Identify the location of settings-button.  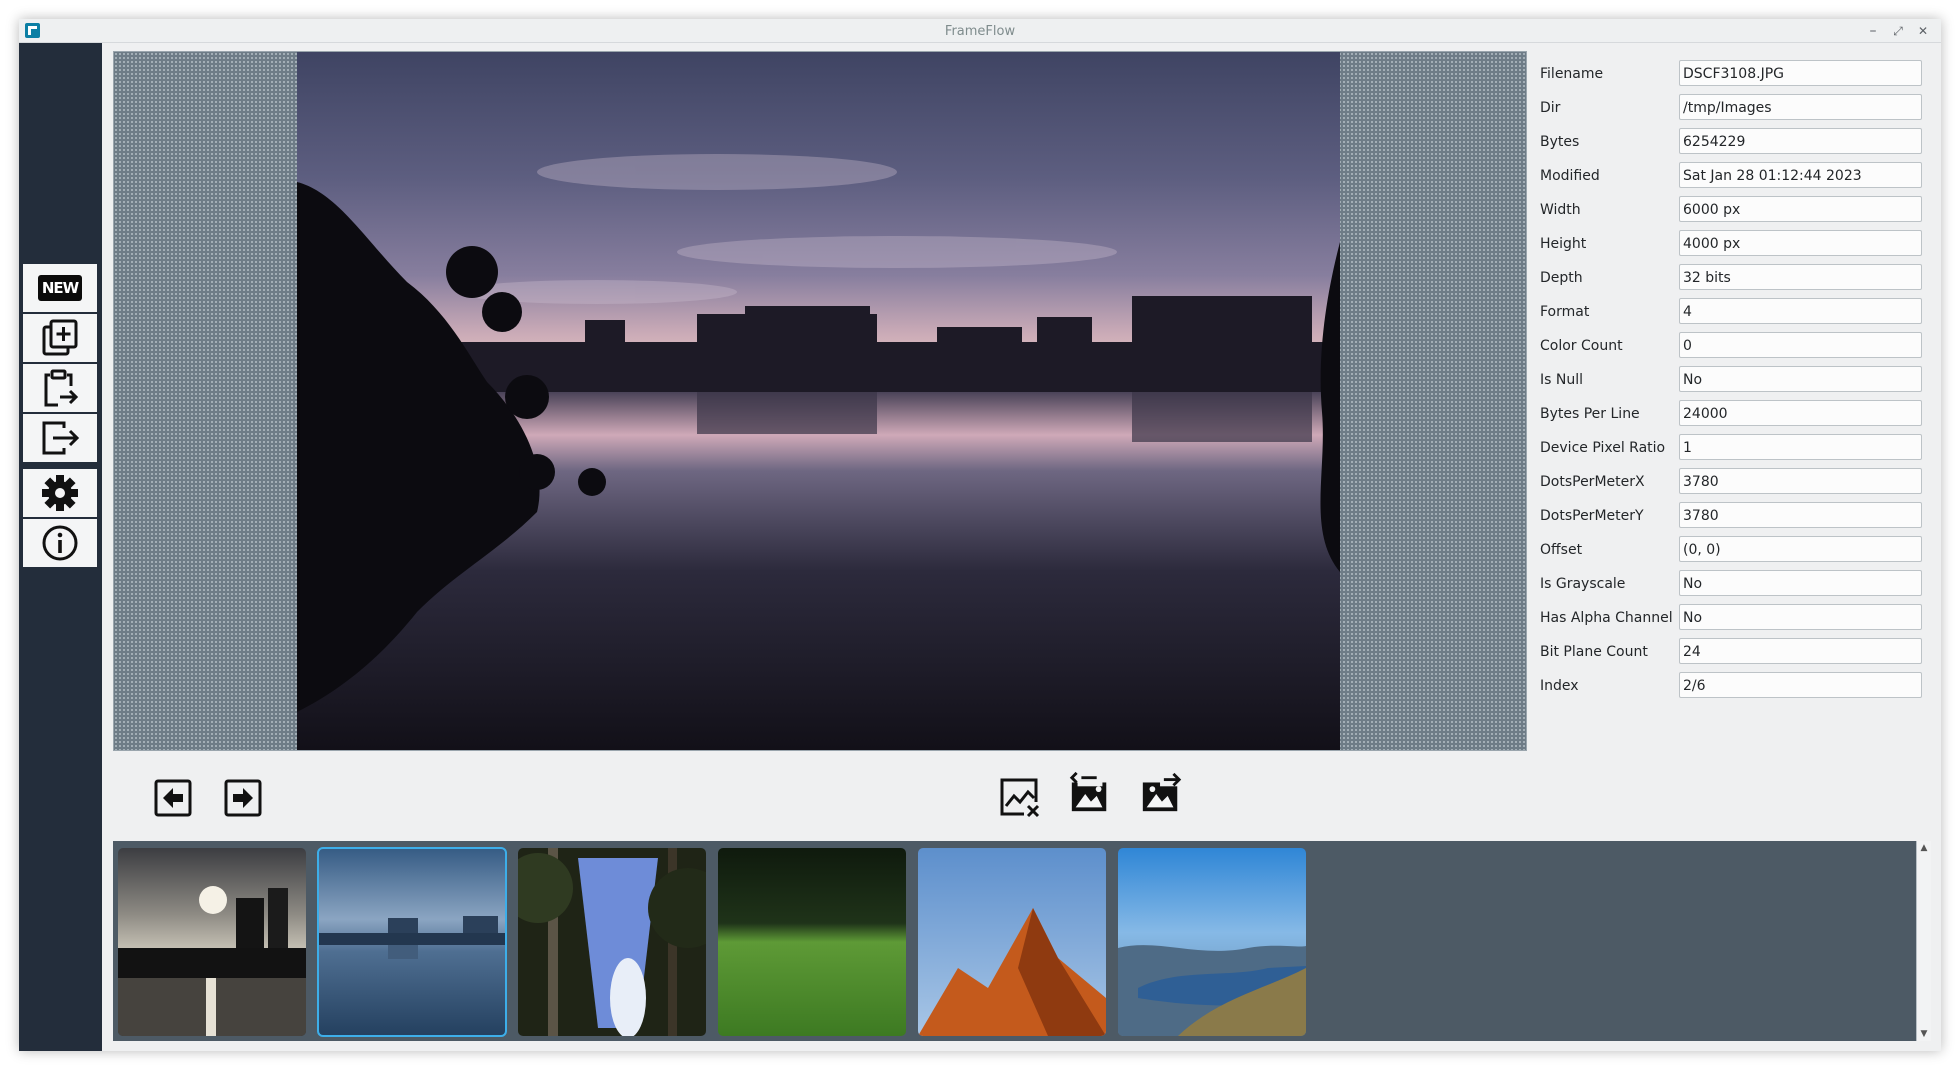
(60, 493).